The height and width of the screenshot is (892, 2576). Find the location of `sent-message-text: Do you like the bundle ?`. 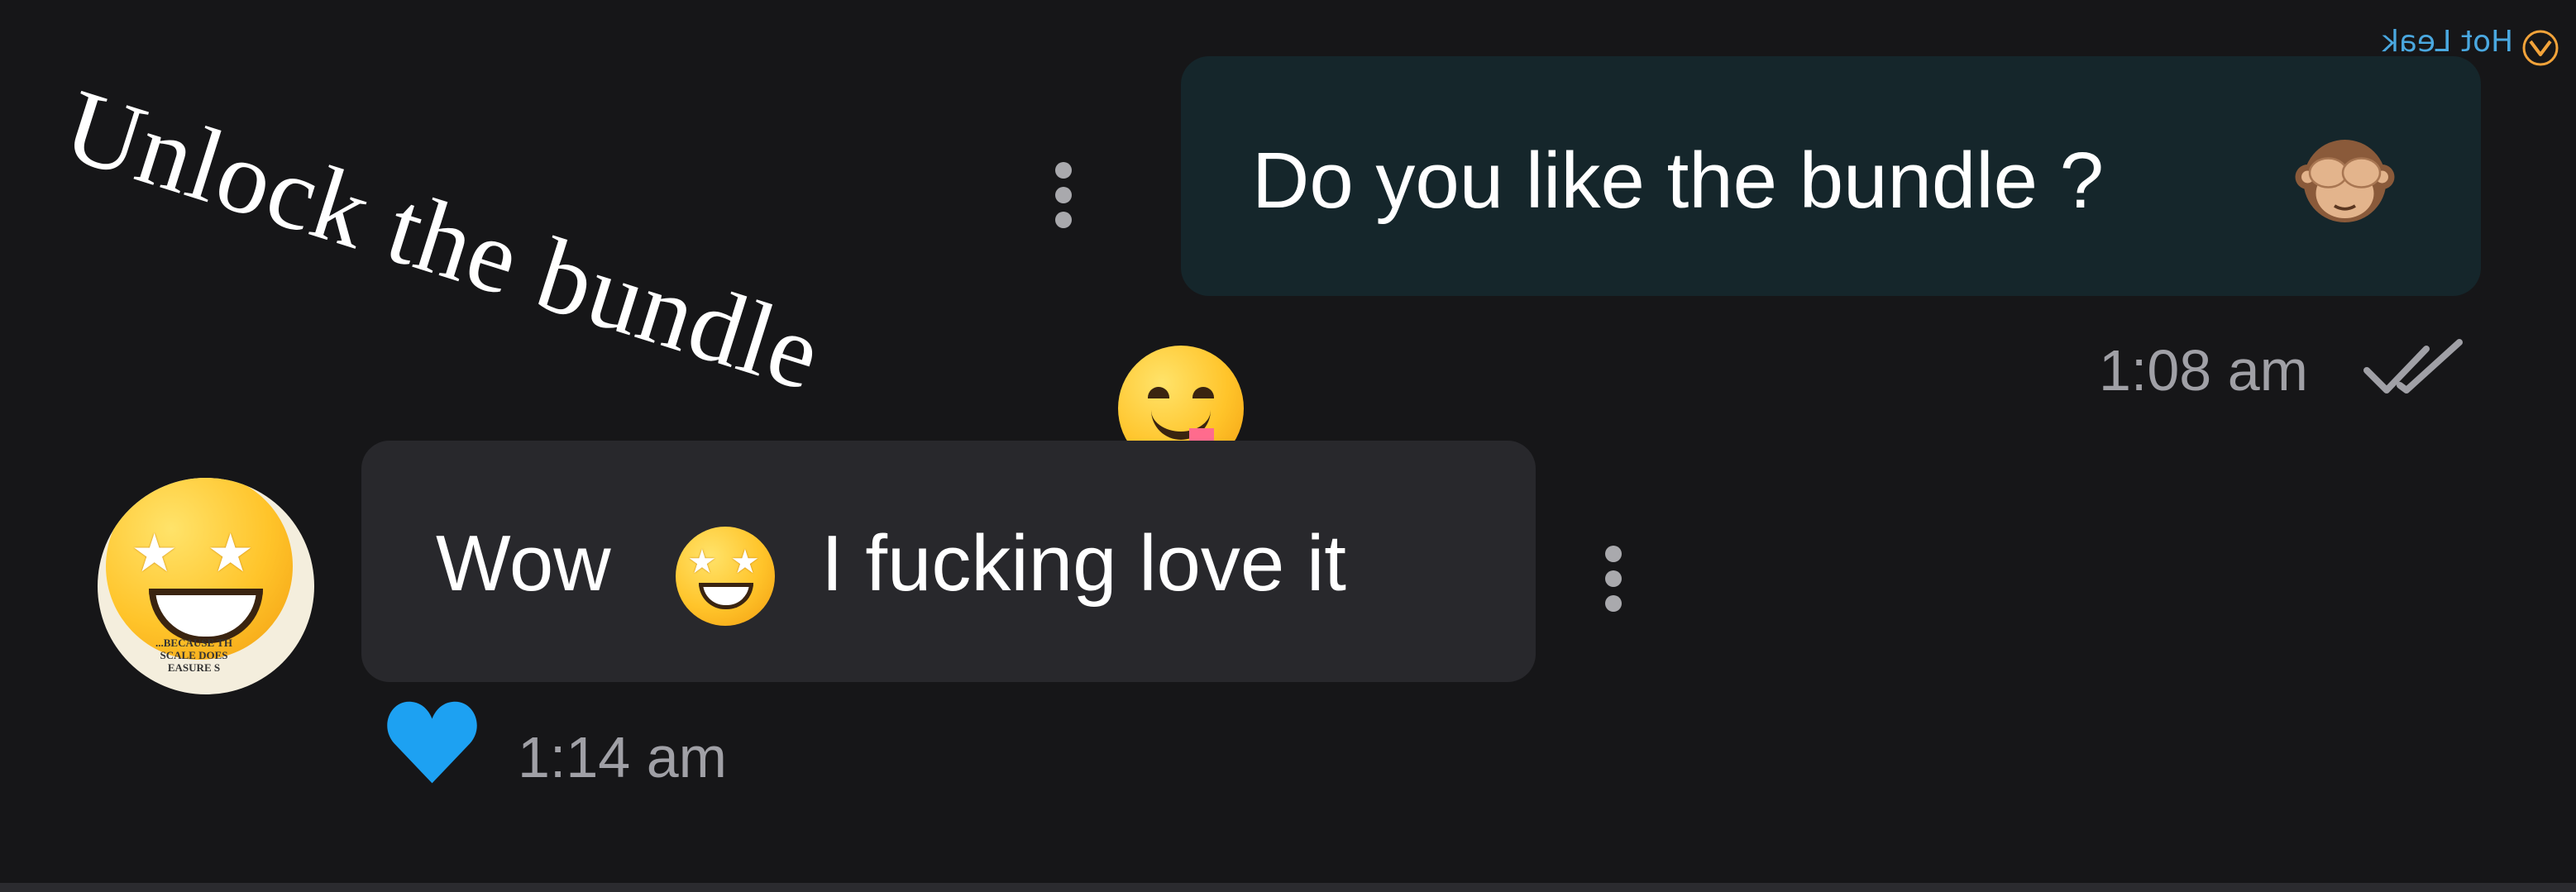

sent-message-text: Do you like the bundle ? is located at coordinates (1678, 180).